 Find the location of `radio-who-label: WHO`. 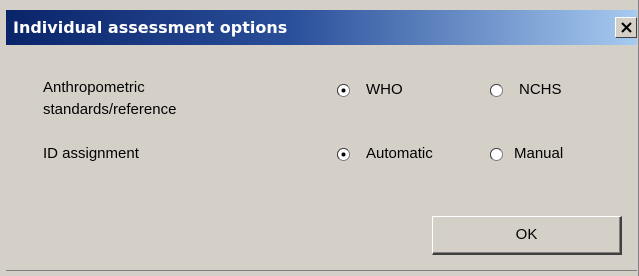

radio-who-label: WHO is located at coordinates (384, 89).